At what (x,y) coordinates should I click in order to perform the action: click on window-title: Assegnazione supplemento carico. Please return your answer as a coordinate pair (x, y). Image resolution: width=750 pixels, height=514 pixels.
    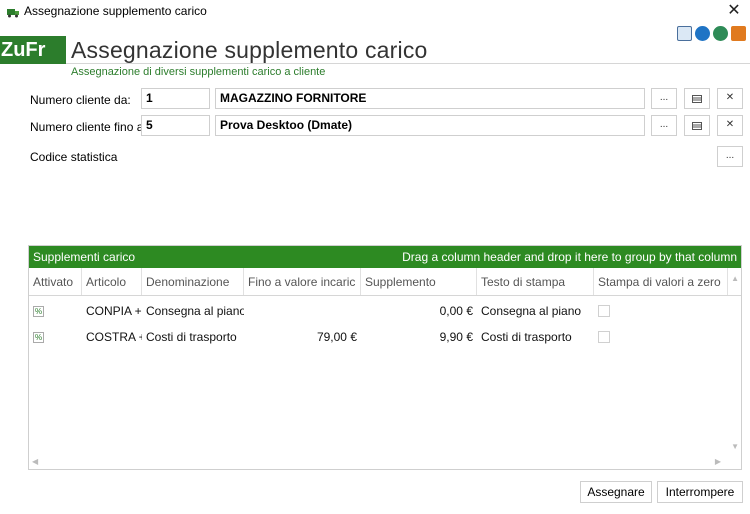
    Looking at the image, I should click on (115, 11).